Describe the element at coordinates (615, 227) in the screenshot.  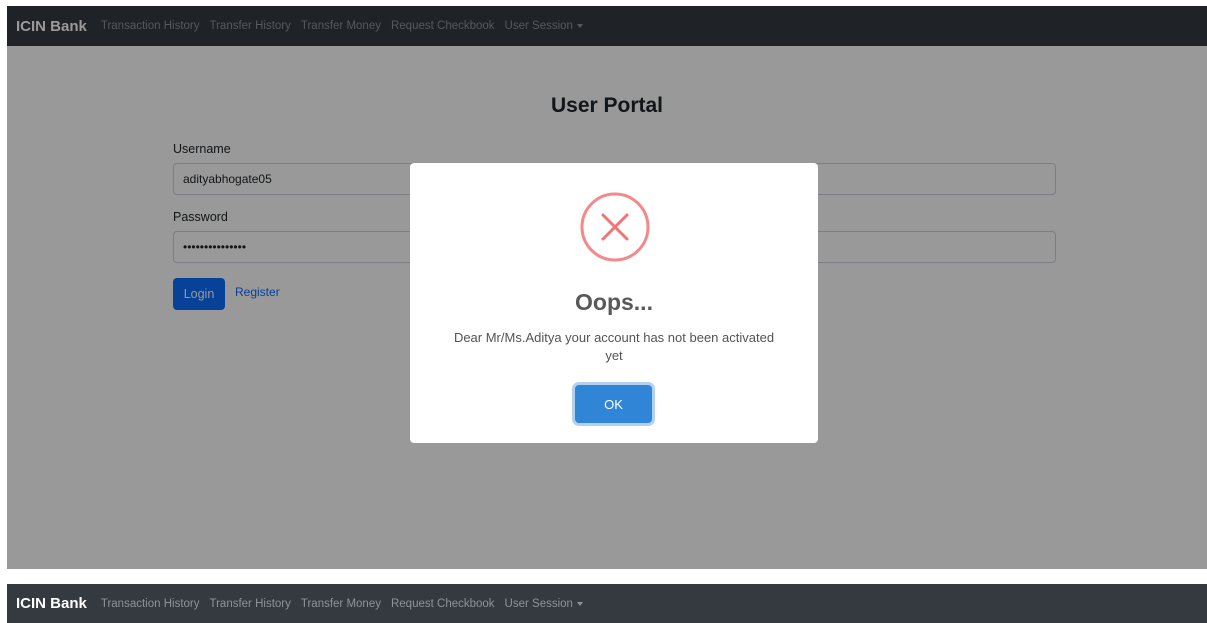
I see `error-x-icon` at that location.